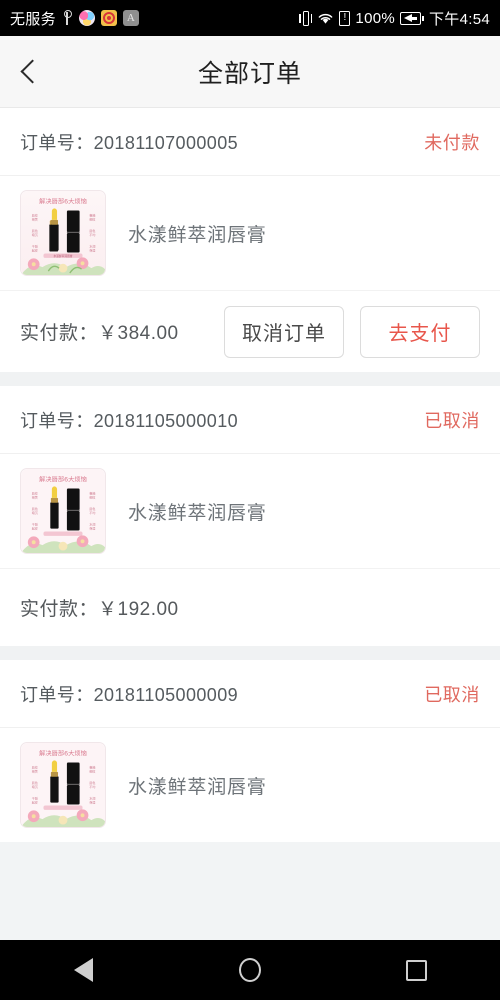  What do you see at coordinates (375, 18) in the screenshot?
I see `battery-percent-label: 100%` at bounding box center [375, 18].